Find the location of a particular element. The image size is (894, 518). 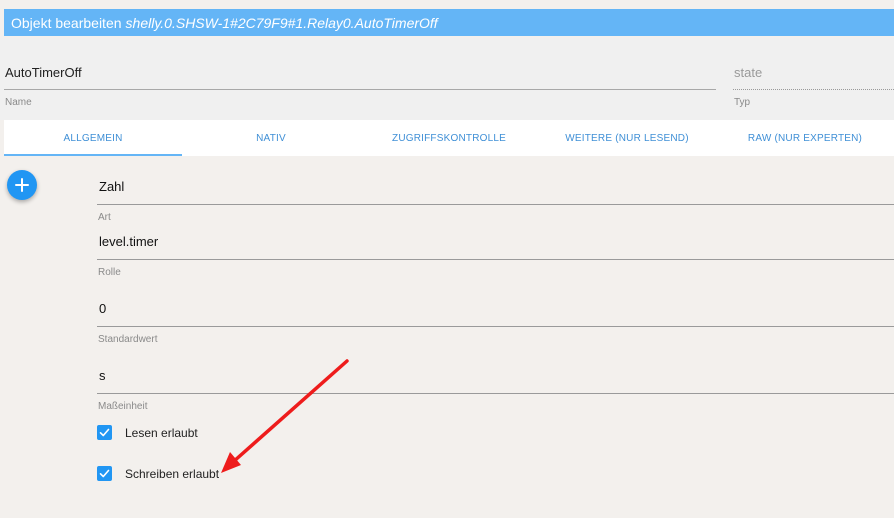

arrow-icon is located at coordinates (285, 416).